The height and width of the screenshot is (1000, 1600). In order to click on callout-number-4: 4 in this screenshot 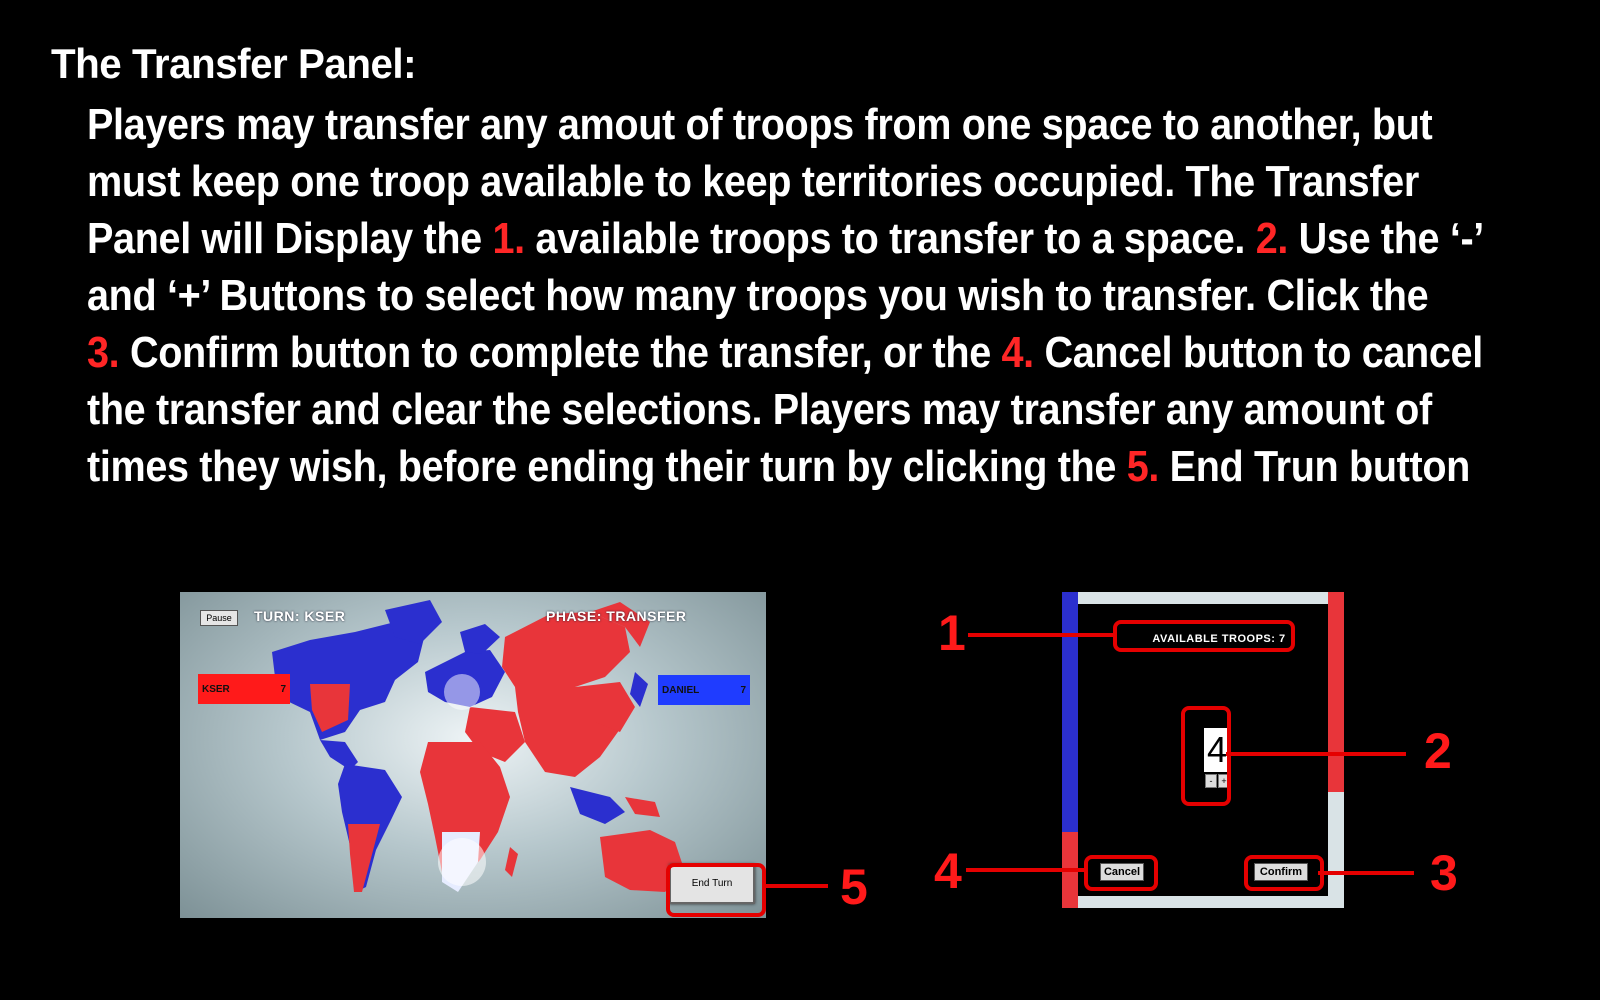, I will do `click(948, 871)`.